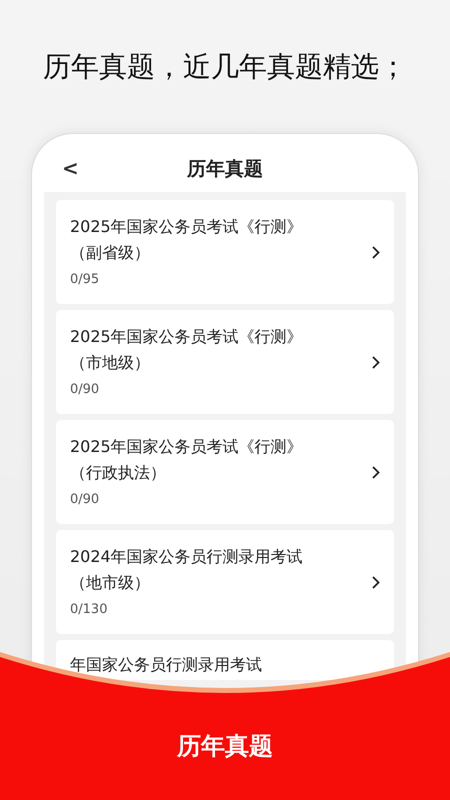 The image size is (450, 800). What do you see at coordinates (118, 473) in the screenshot?
I see `exam-subtitle: （行政执法）` at bounding box center [118, 473].